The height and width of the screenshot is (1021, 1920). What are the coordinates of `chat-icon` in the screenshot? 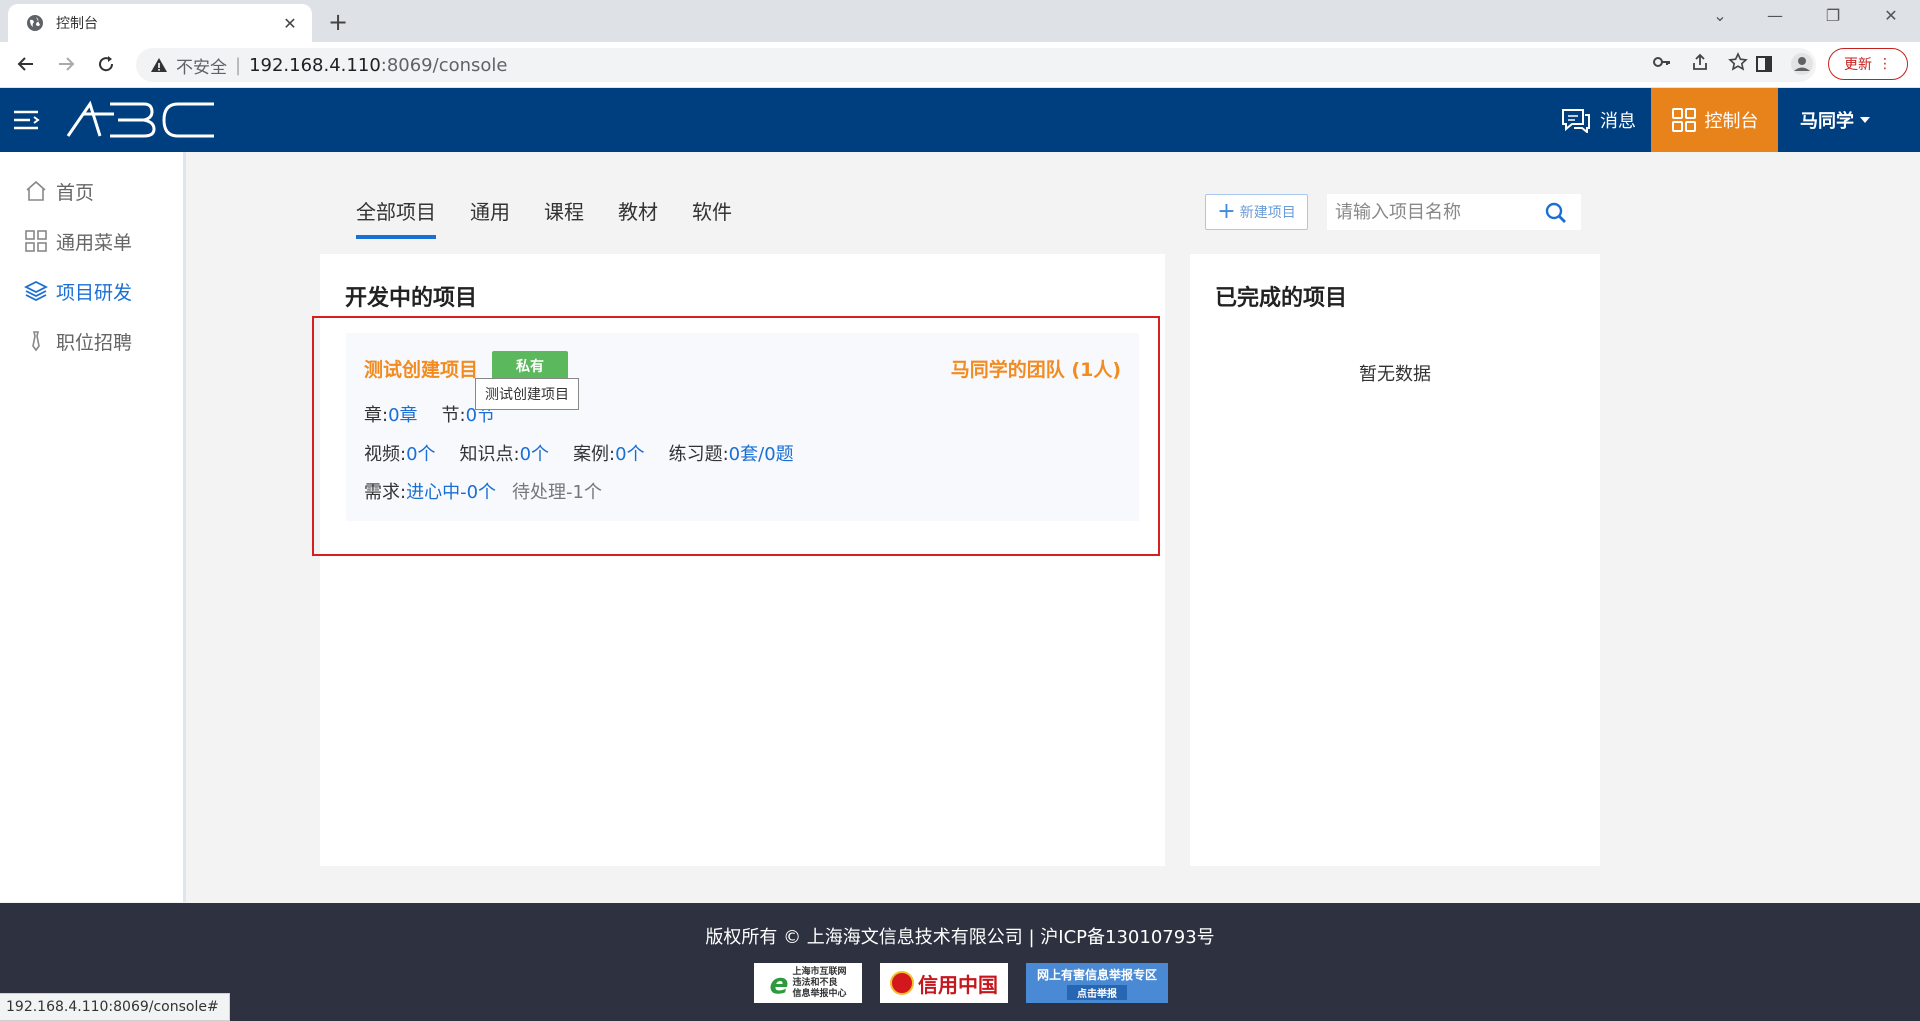 It's located at (1576, 121).